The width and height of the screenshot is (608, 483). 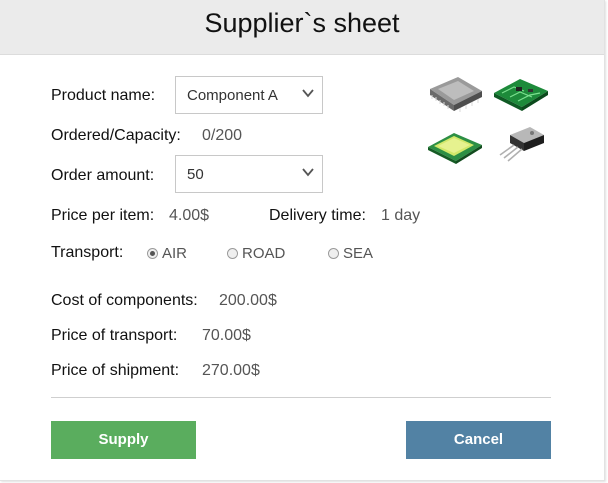 I want to click on delivery-time-label: Delivery time:, so click(x=317, y=215).